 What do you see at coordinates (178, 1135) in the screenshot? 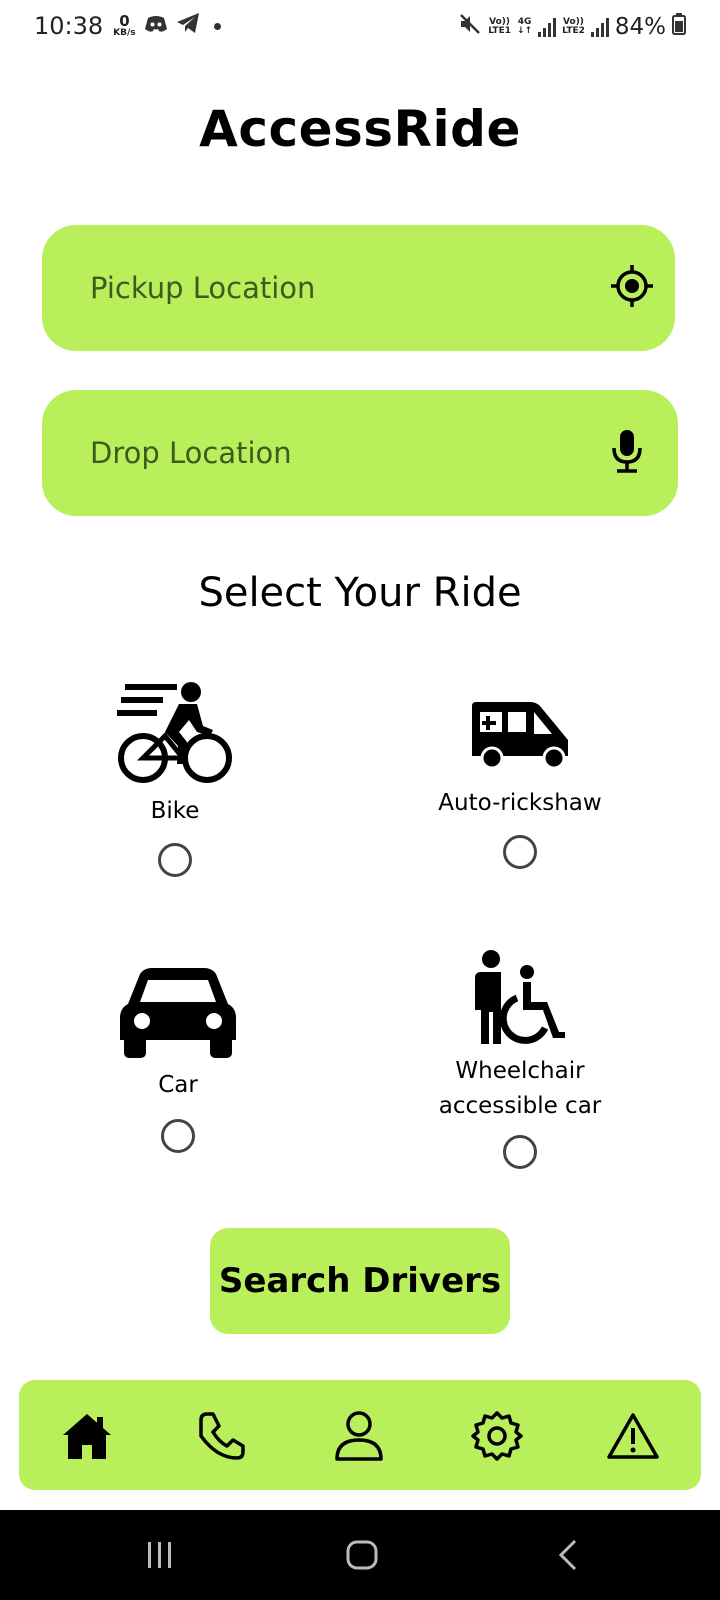
I see `radio-car` at bounding box center [178, 1135].